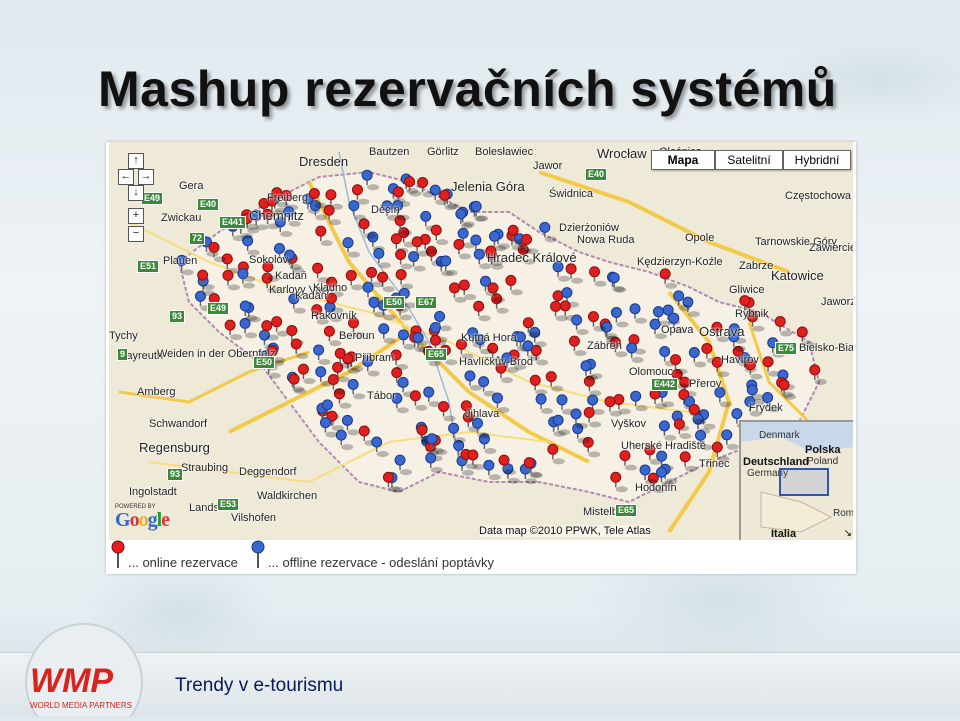 The image size is (960, 721). I want to click on hybrid-type-button: Hybridní, so click(817, 160).